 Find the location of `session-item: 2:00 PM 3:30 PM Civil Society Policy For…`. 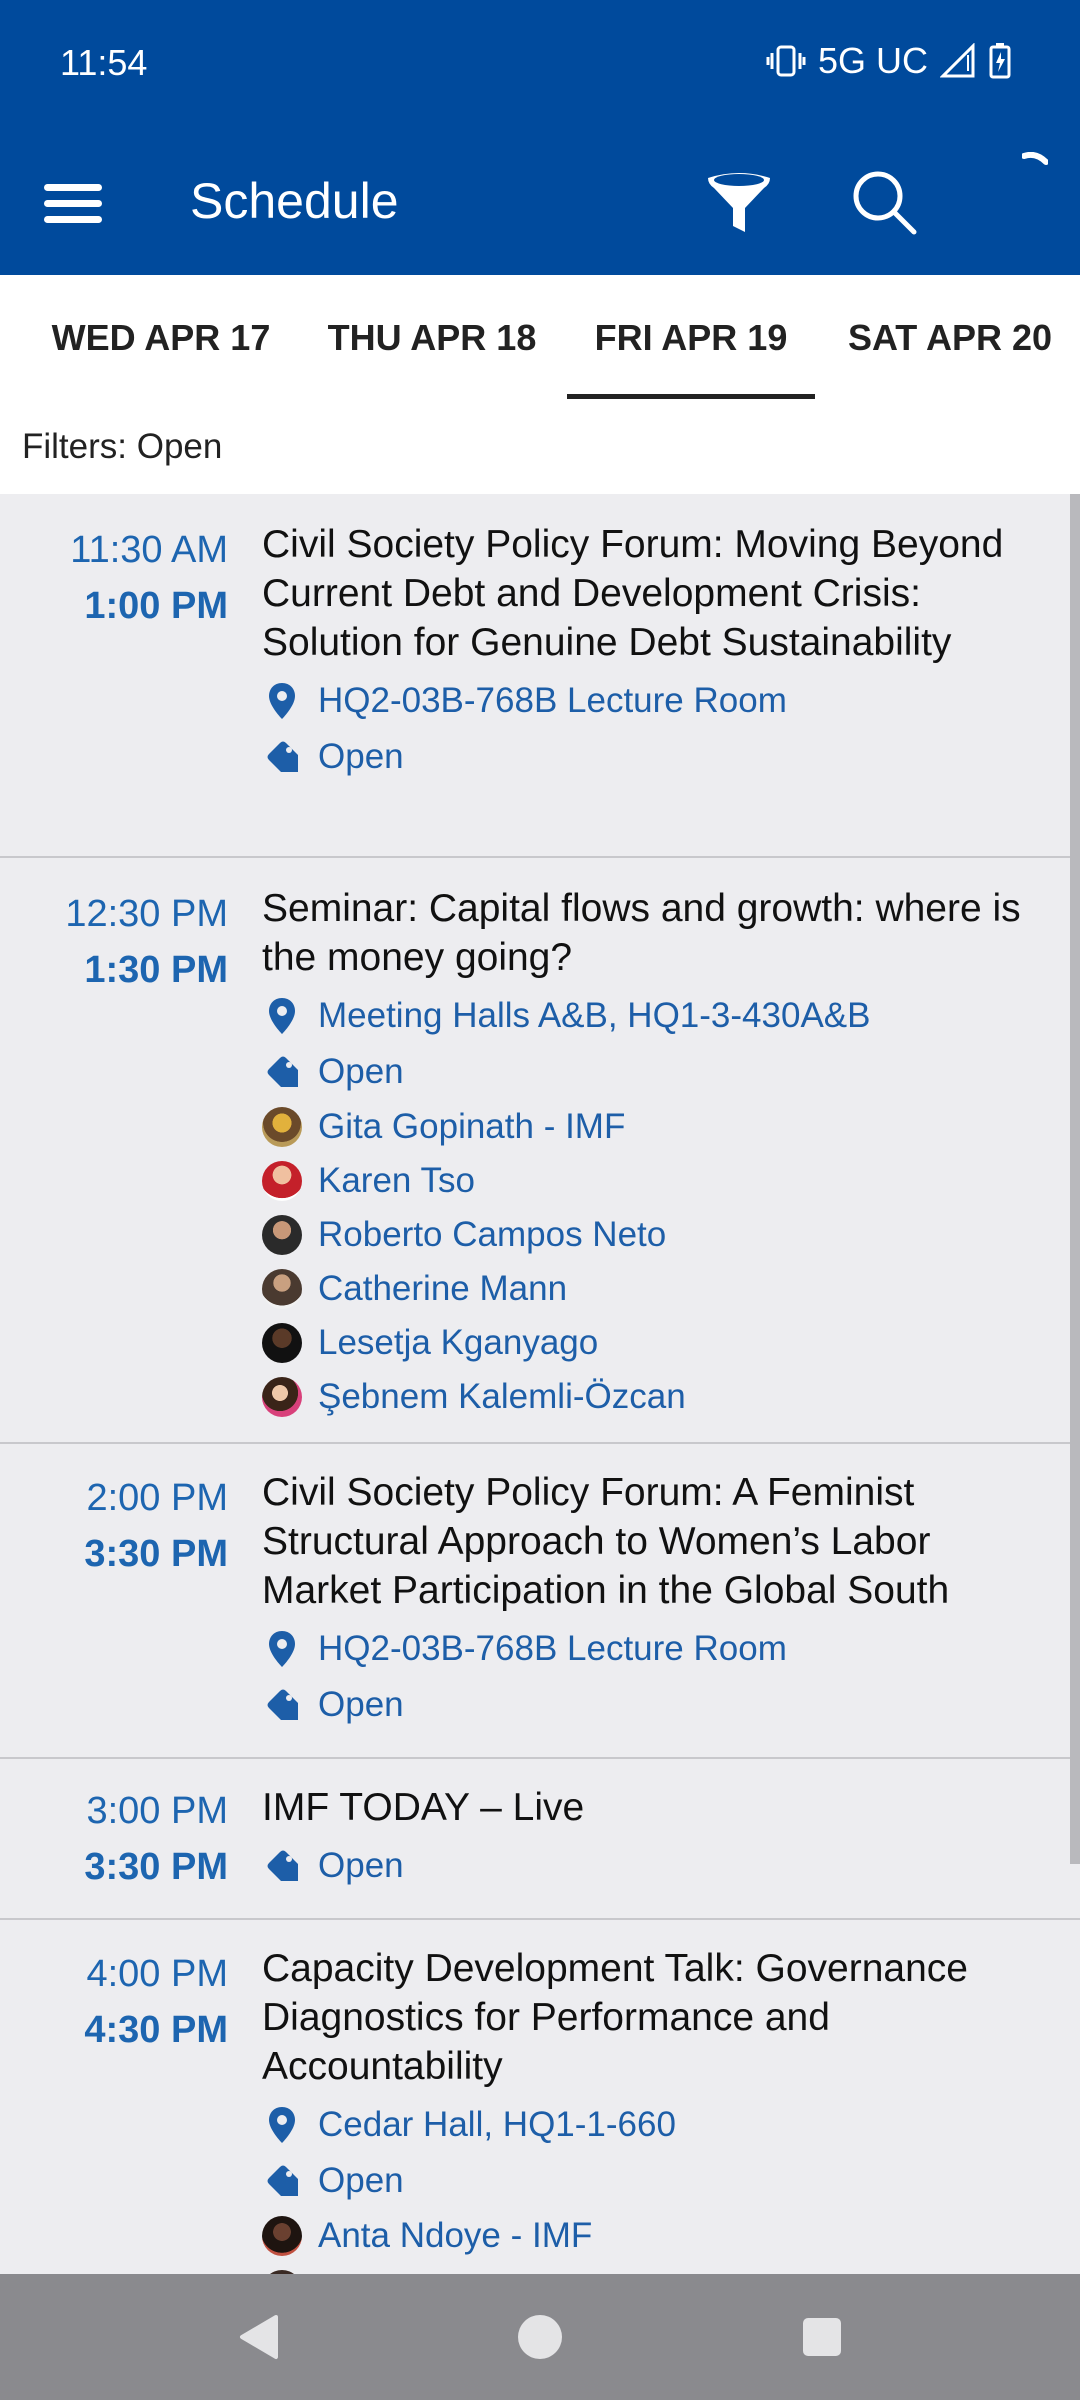

session-item: 2:00 PM 3:30 PM Civil Society Policy For… is located at coordinates (540, 1601).